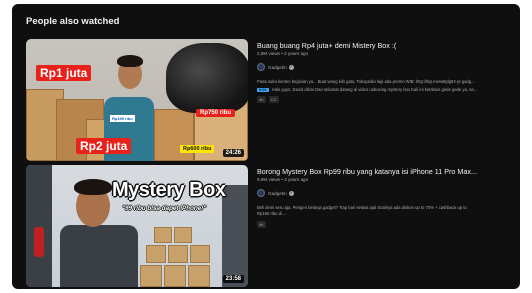 This screenshot has height=293, width=532. Describe the element at coordinates (283, 179) in the screenshot. I see `video-meta: 9,9M views • 3 years ago` at that location.